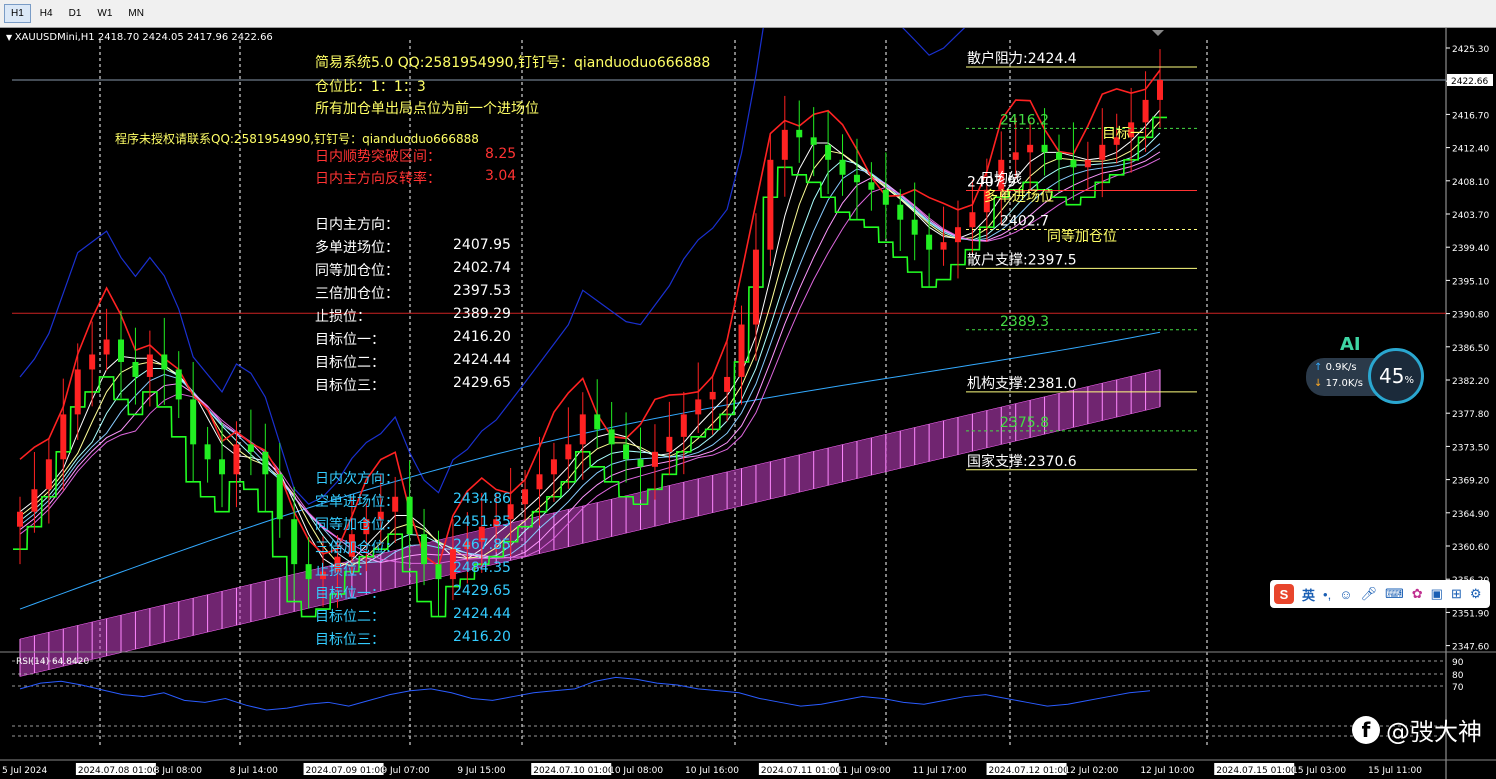  What do you see at coordinates (1470, 382) in the screenshot?
I see `price-tick-label: 2382.20` at bounding box center [1470, 382].